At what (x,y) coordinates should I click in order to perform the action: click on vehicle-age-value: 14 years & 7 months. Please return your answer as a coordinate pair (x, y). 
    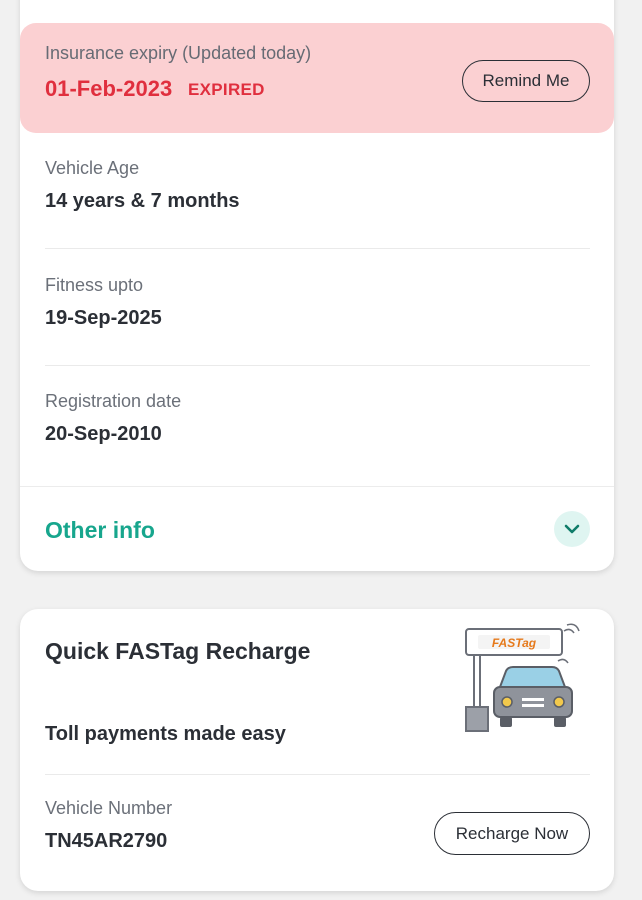
    Looking at the image, I should click on (142, 201).